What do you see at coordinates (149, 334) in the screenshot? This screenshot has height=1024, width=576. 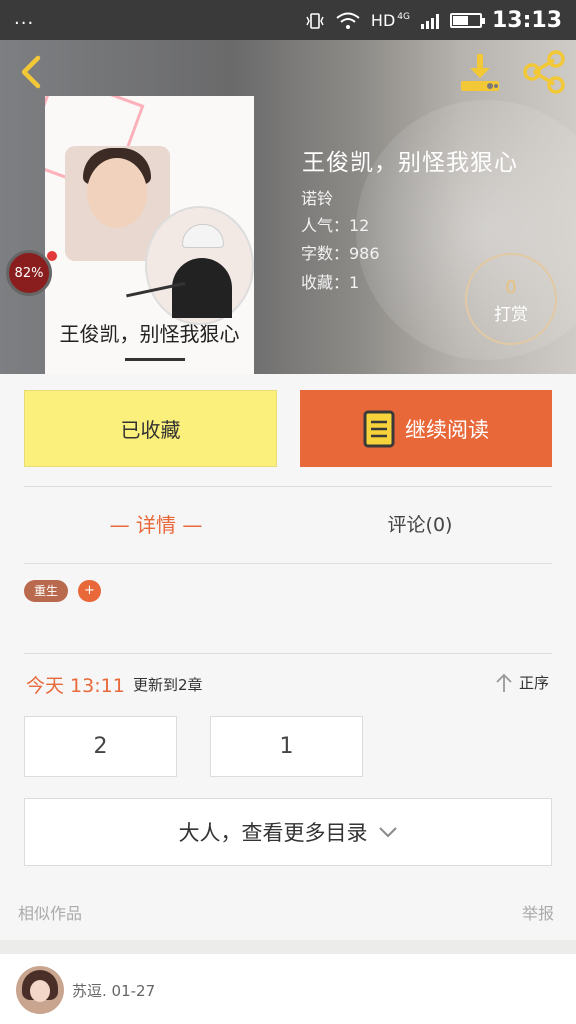 I see `cover-title: 王俊凯，别怪我狠心` at bounding box center [149, 334].